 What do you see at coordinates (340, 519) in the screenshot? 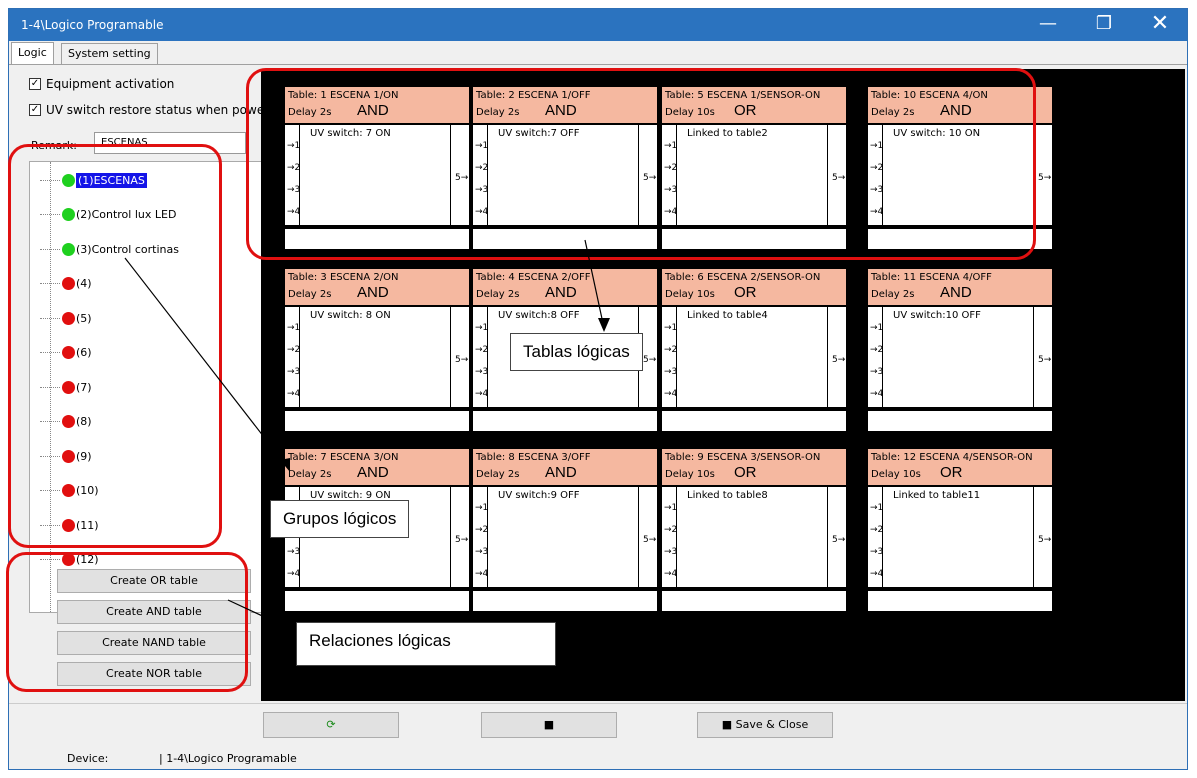
I see `callout-grupos-logicos: Grupos lógicos` at bounding box center [340, 519].